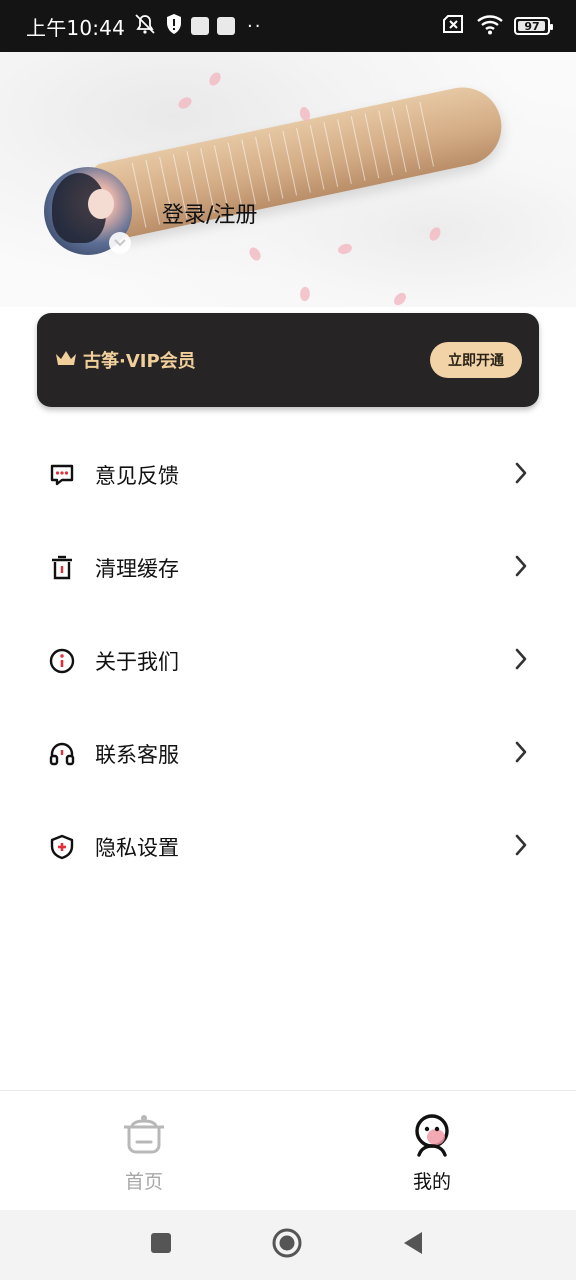 Image resolution: width=576 pixels, height=1280 pixels. Describe the element at coordinates (137, 475) in the screenshot. I see `menu-label: 意见反馈` at that location.